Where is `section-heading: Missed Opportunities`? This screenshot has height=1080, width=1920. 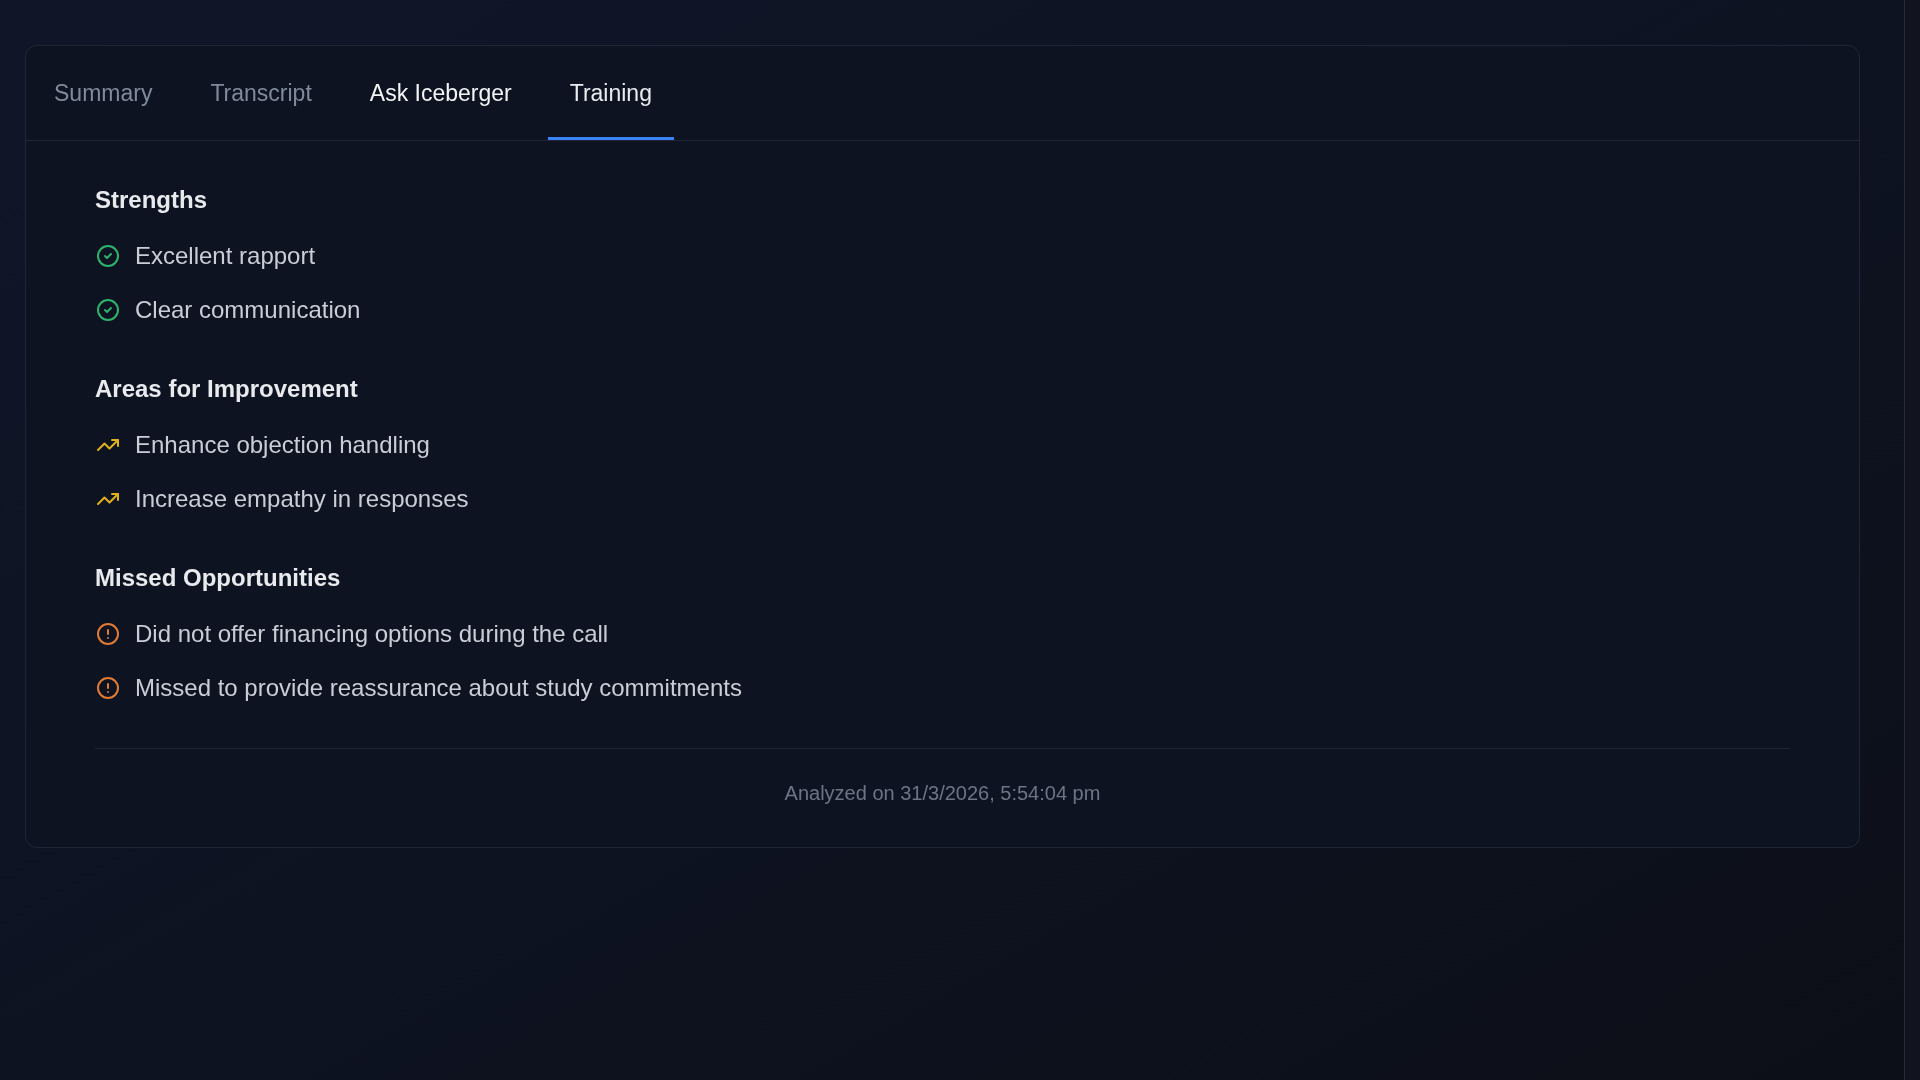 section-heading: Missed Opportunities is located at coordinates (218, 578).